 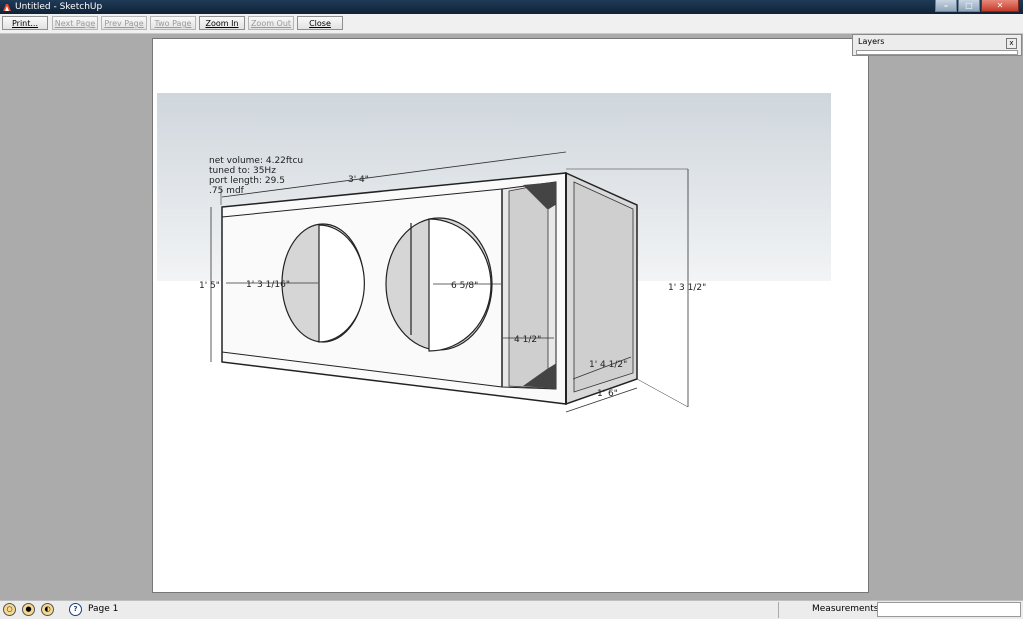 I want to click on status-bar: ○ ● ◐ ? Page 1 Measurements, so click(x=511, y=609).